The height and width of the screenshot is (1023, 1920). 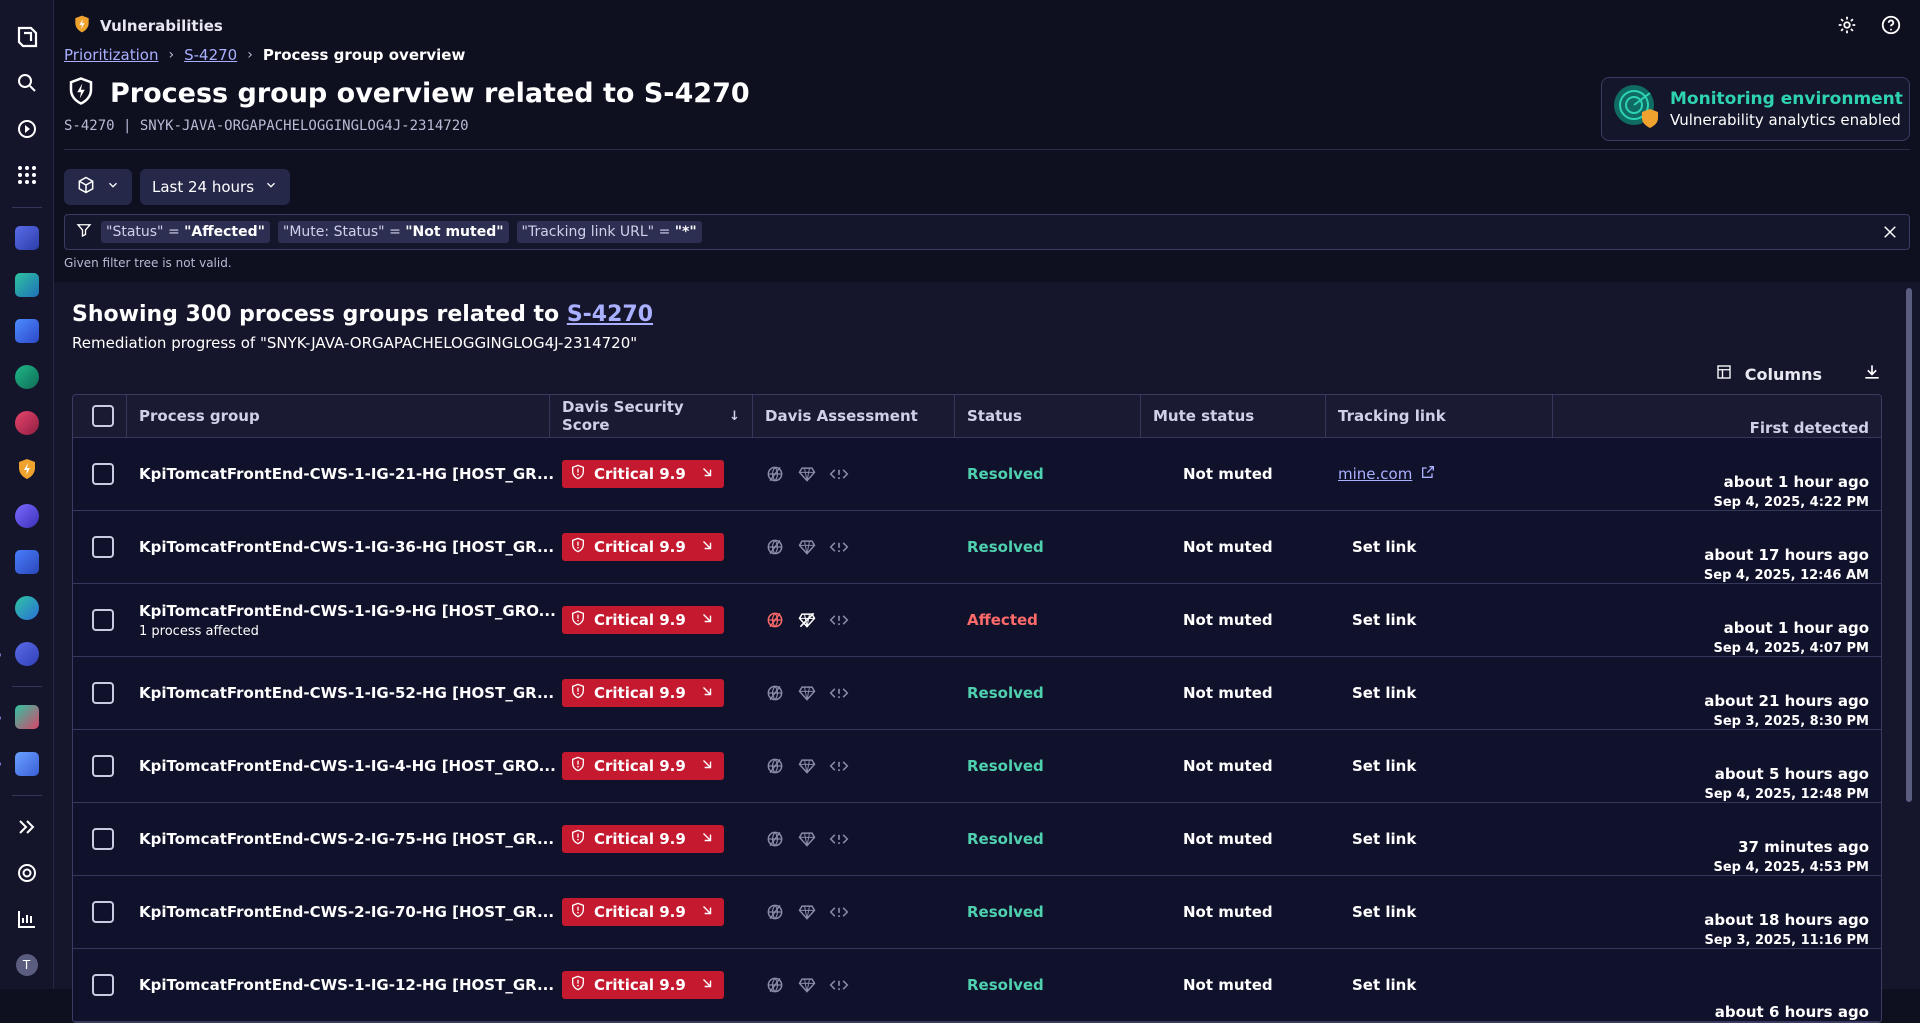 What do you see at coordinates (1387, 474) in the screenshot?
I see `tracking-link: mine.com` at bounding box center [1387, 474].